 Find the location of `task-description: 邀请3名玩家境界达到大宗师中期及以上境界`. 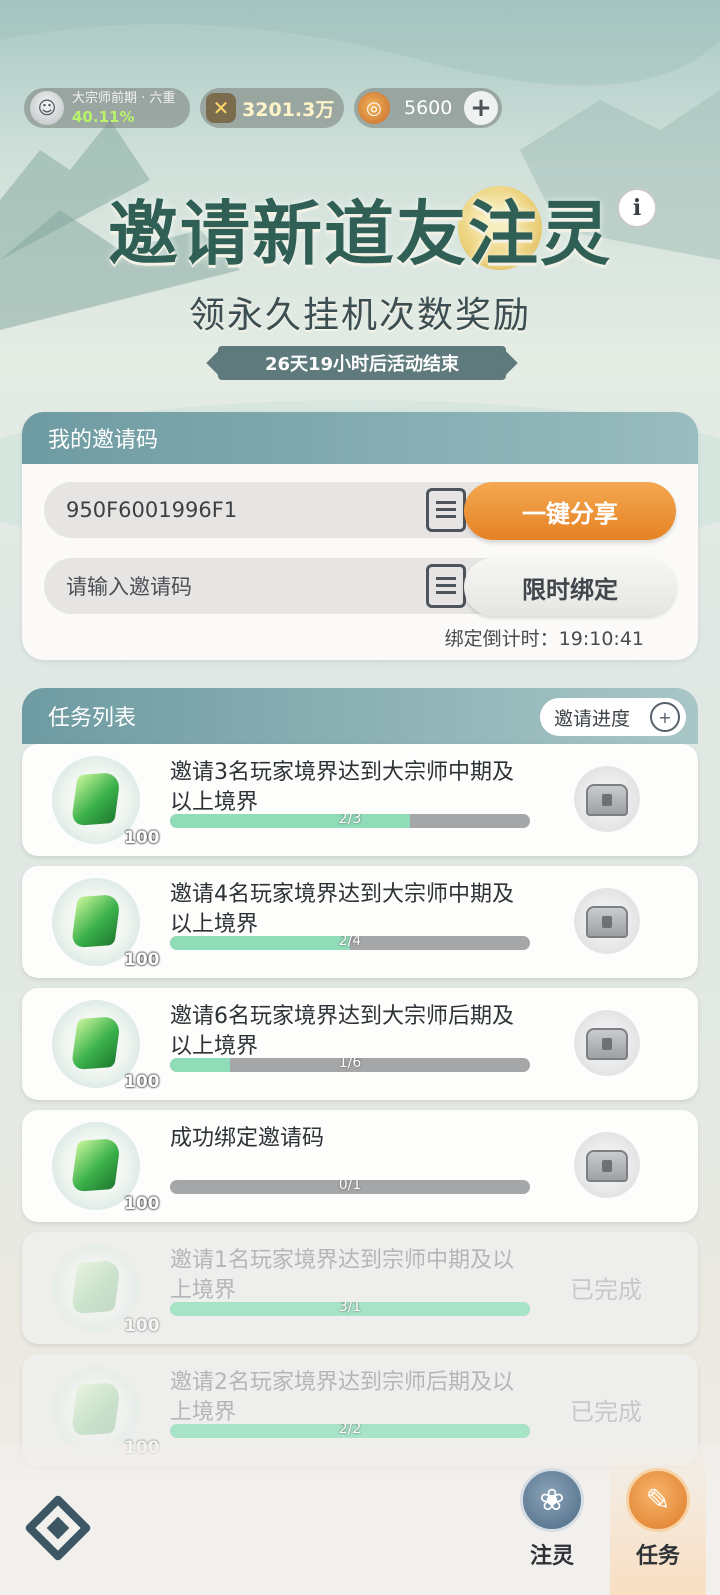

task-description: 邀请3名玩家境界达到大宗师中期及以上境界 is located at coordinates (342, 787).